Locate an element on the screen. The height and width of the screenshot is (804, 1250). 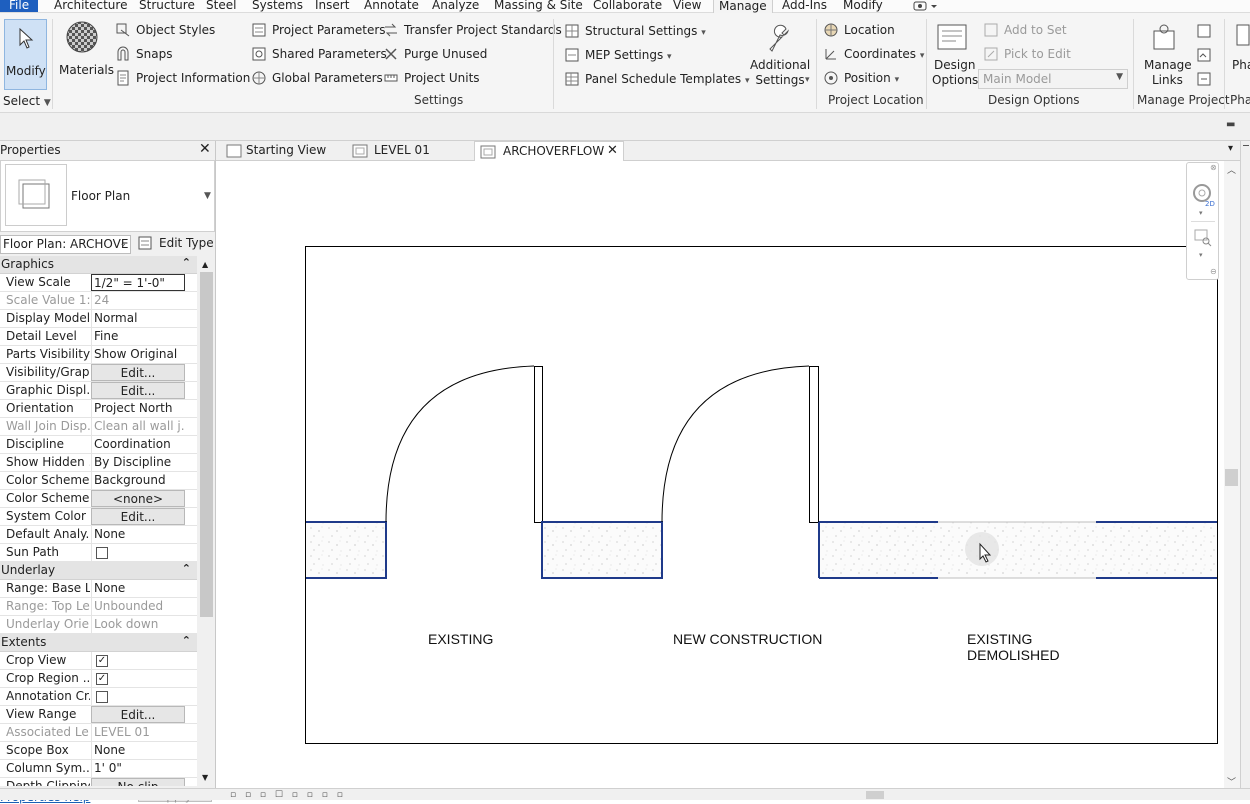
tabs-menu-icon: ▾ is located at coordinates (1230, 148).